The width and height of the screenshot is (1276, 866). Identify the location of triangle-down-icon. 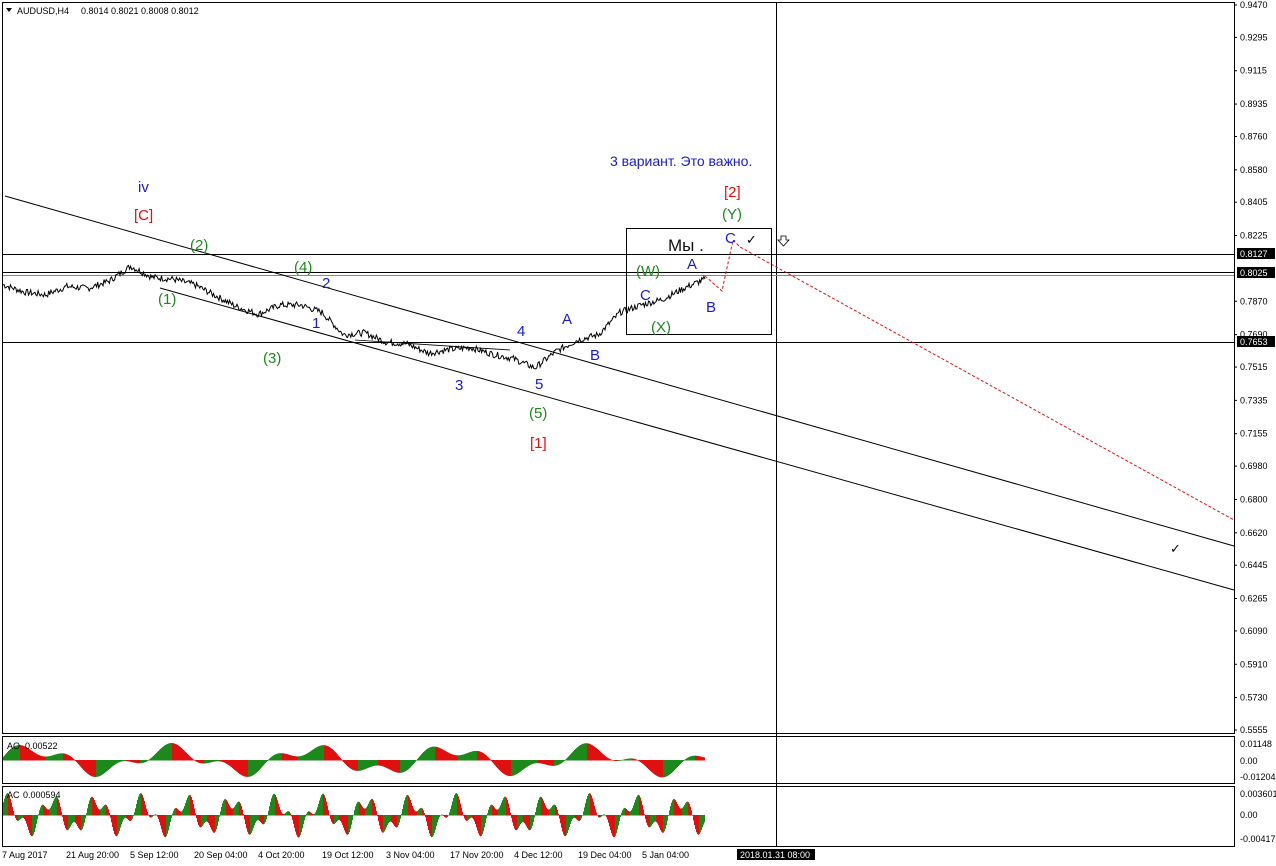
(9, 10).